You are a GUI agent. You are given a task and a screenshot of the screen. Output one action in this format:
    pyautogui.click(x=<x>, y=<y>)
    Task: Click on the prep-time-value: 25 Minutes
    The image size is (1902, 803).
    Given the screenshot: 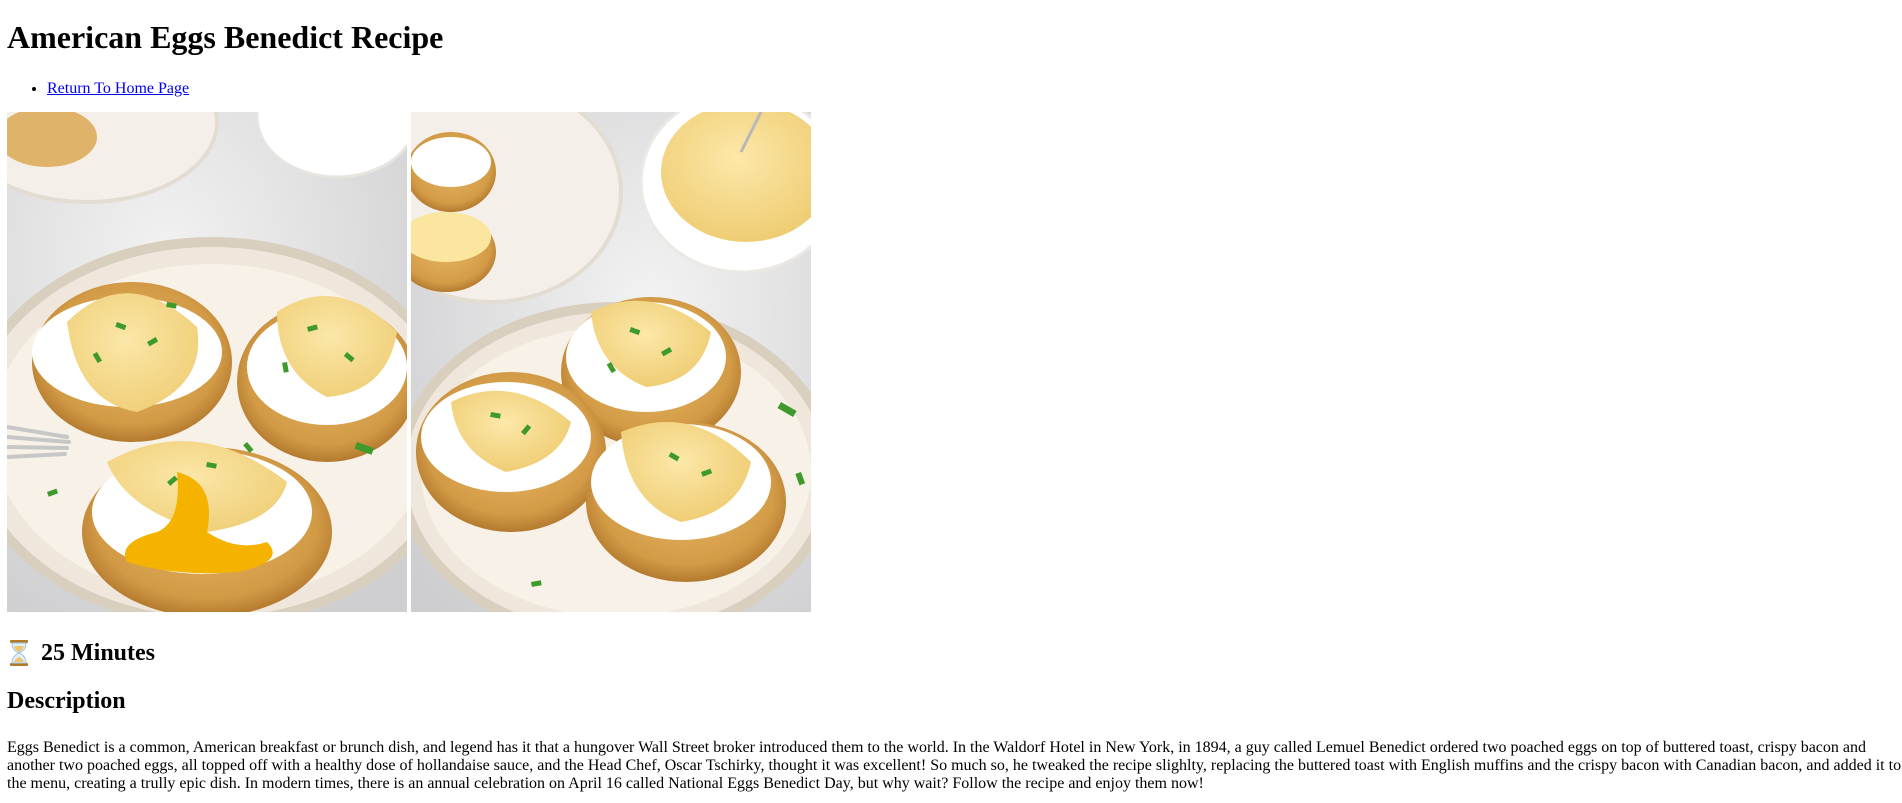 What is the action you would take?
    pyautogui.click(x=98, y=653)
    